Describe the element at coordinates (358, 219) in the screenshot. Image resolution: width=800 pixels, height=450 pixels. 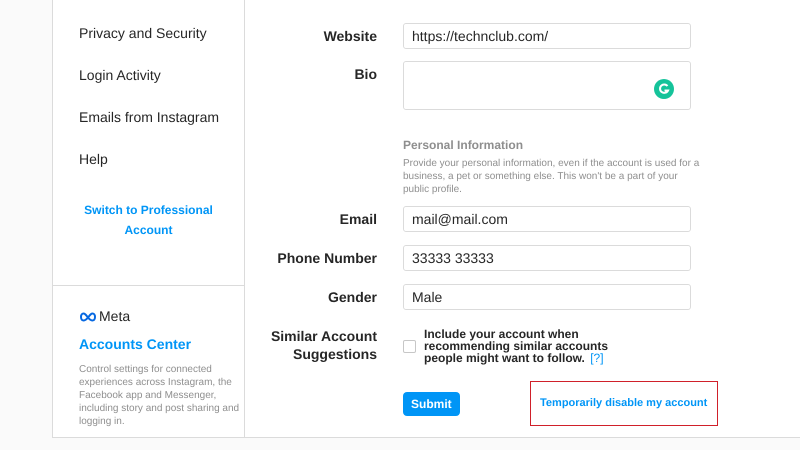
I see `field-label: Email` at that location.